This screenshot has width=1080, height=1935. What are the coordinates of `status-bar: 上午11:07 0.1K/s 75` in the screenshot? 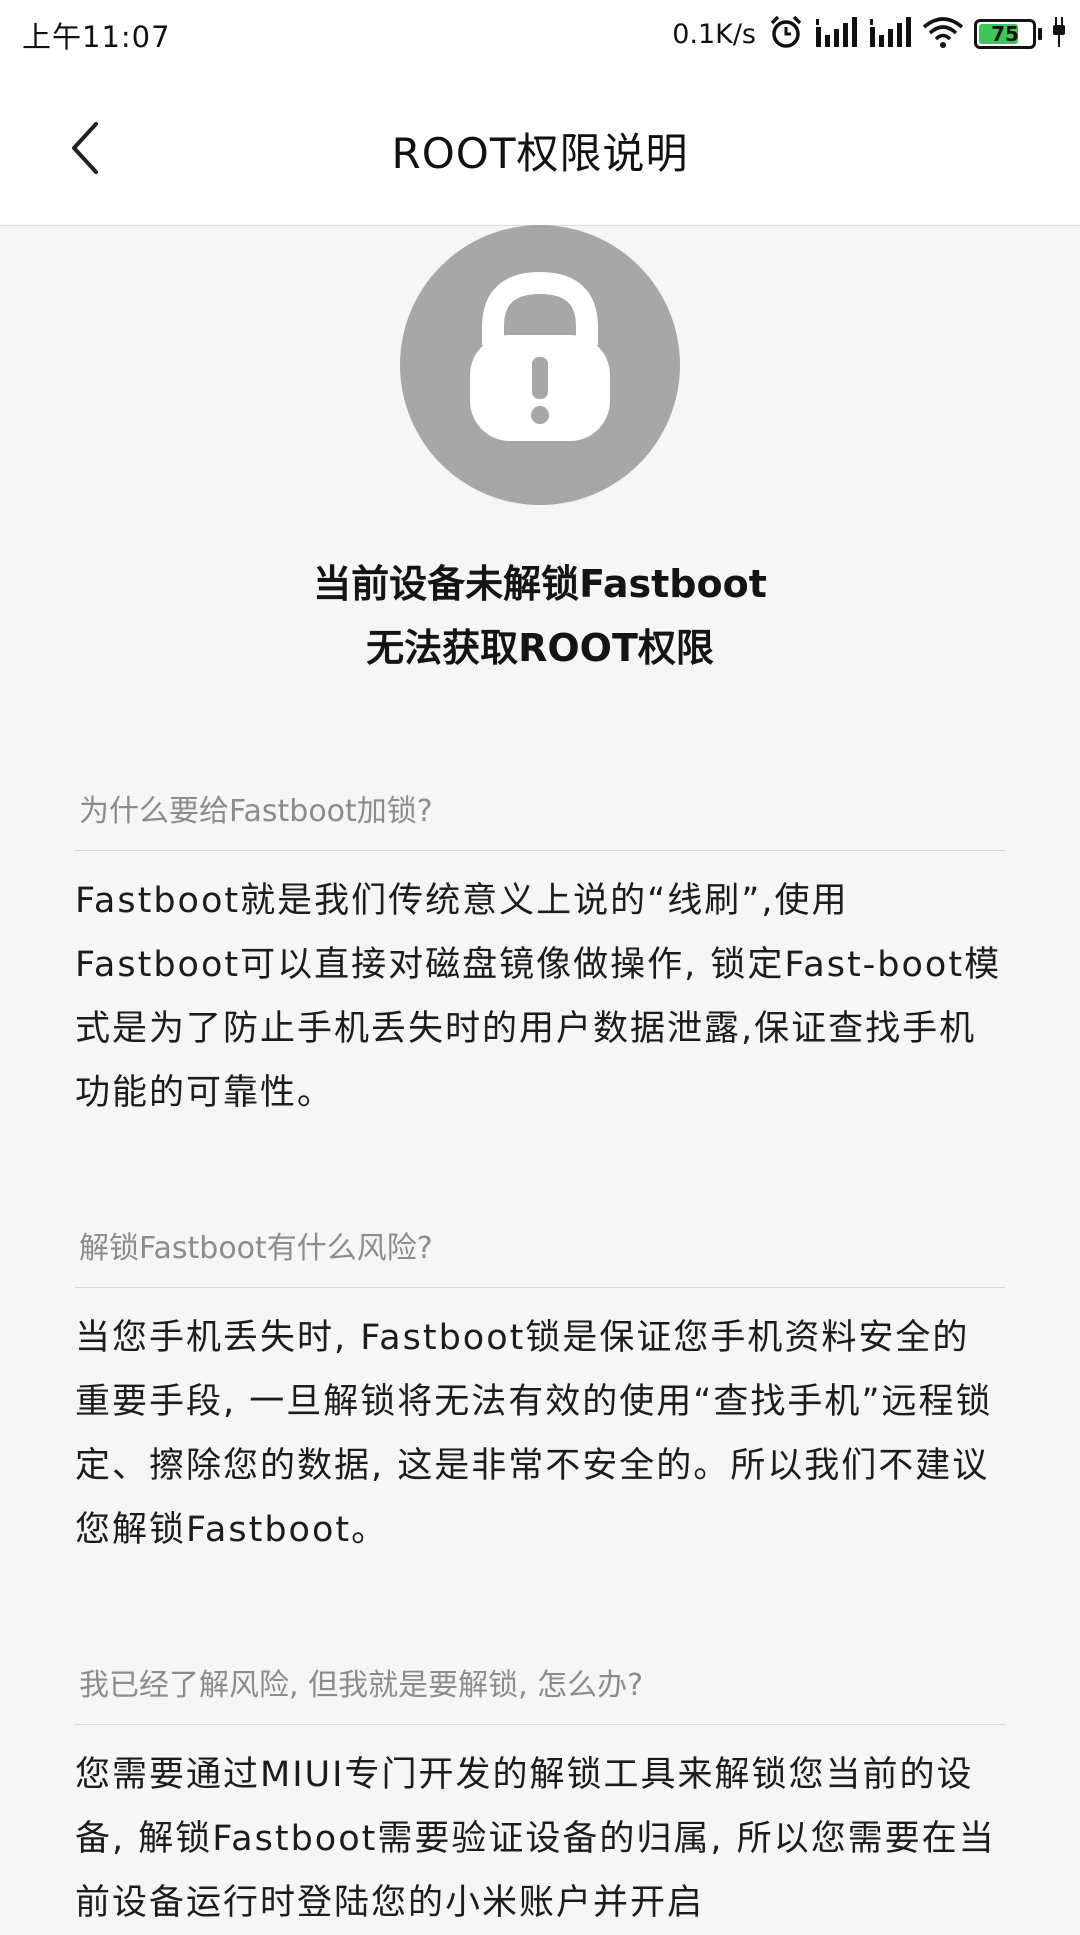 It's located at (540, 35).